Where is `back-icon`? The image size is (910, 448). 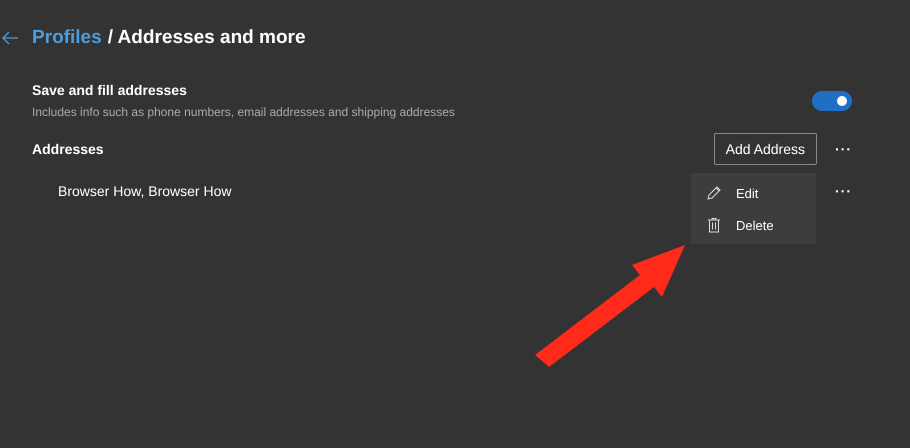 back-icon is located at coordinates (10, 38).